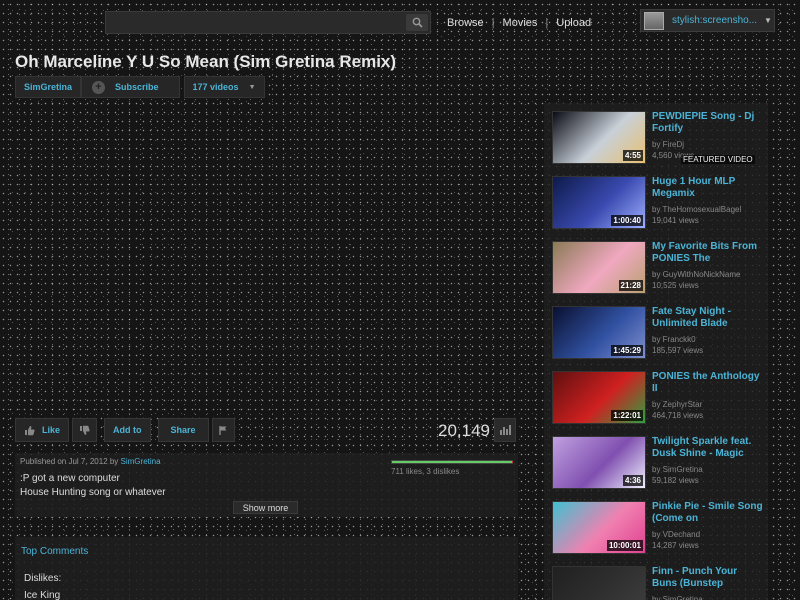  I want to click on duration-badge: 21:28, so click(630, 285).